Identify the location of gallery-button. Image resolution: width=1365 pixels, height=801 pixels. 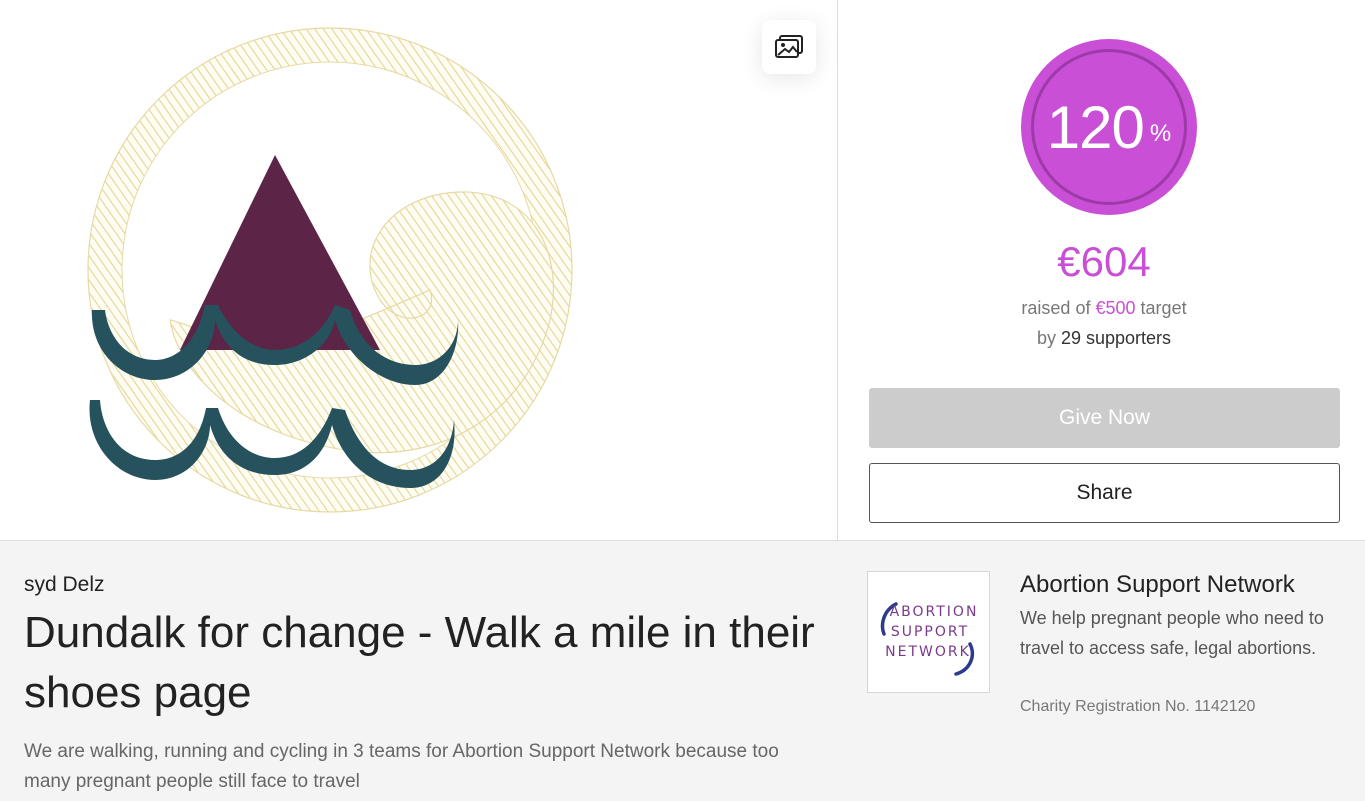
(789, 47).